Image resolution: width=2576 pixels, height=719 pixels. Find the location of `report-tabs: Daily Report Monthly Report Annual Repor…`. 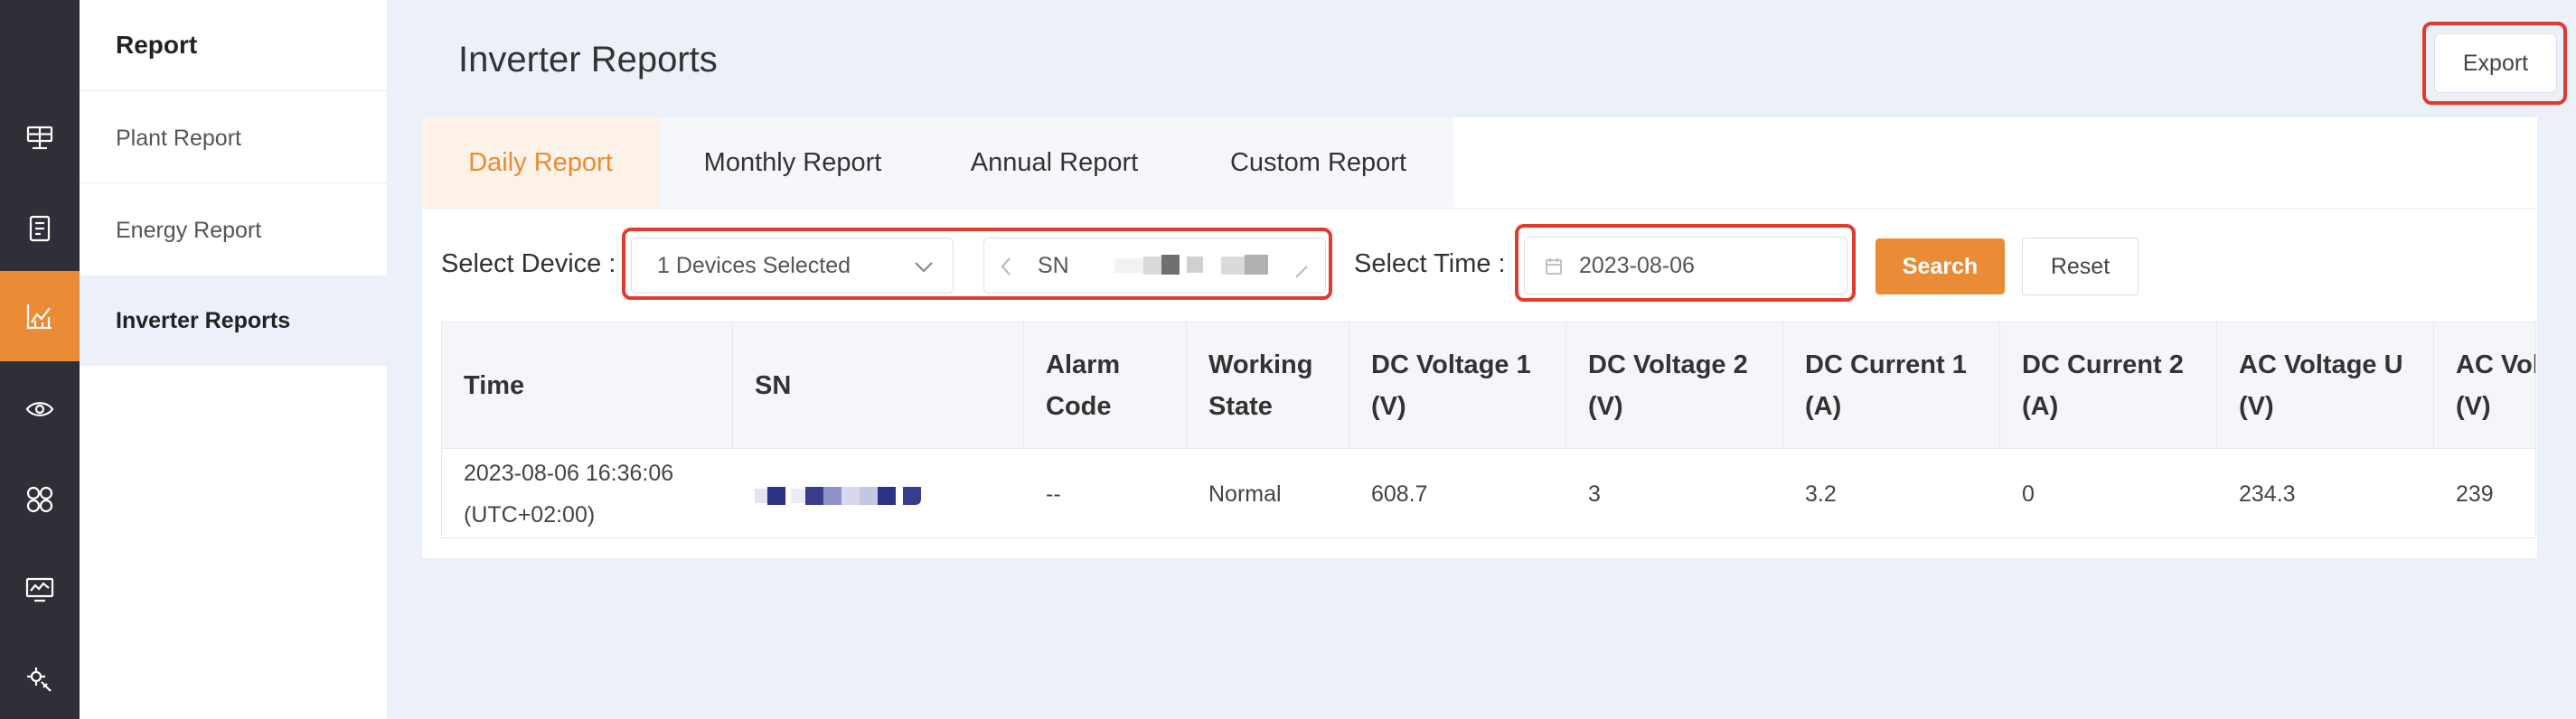

report-tabs: Daily Report Monthly Report Annual Repor… is located at coordinates (938, 162).